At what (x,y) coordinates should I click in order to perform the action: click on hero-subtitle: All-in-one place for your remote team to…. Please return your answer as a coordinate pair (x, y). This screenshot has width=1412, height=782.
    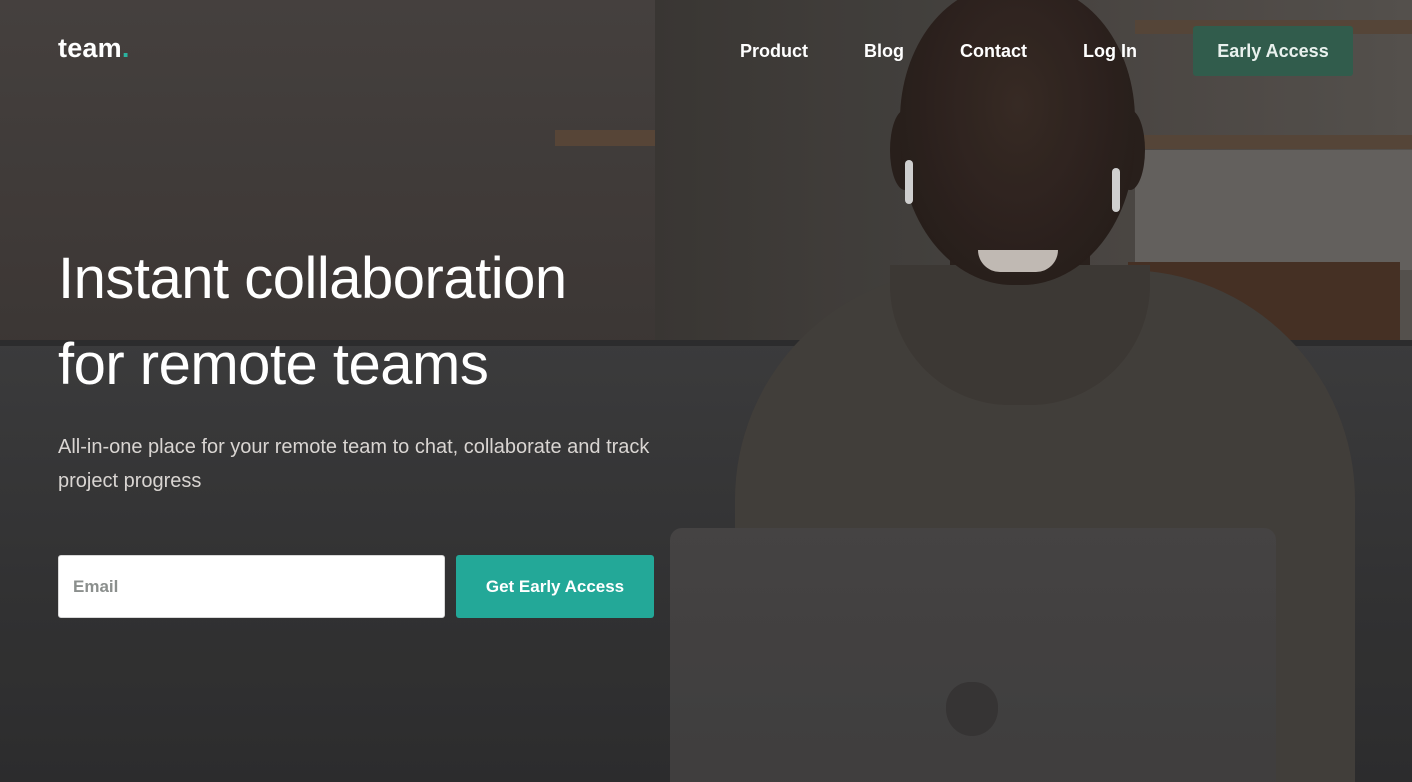
    Looking at the image, I should click on (354, 464).